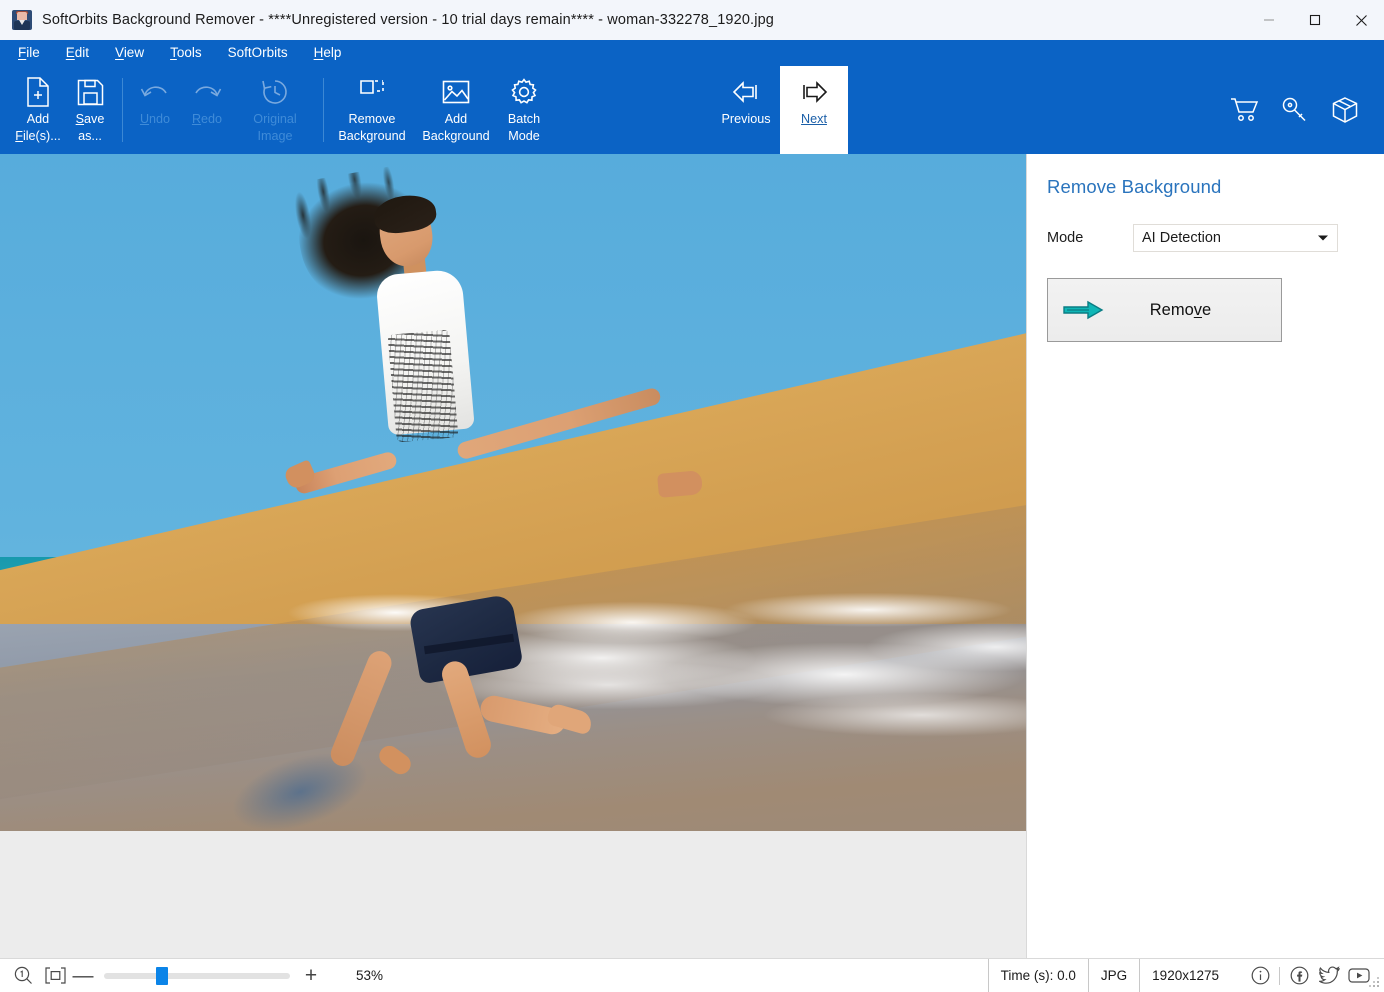  Describe the element at coordinates (129, 53) in the screenshot. I see `menu-item-view: View` at that location.